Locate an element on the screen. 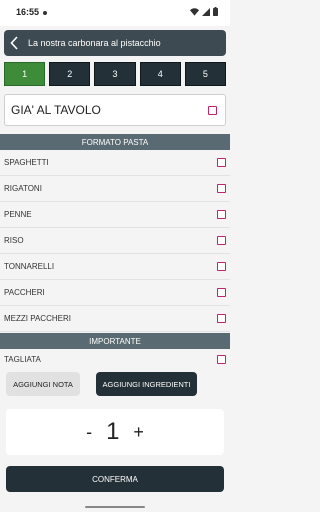 This screenshot has height=512, width=320. quantity-value: 1 is located at coordinates (113, 431).